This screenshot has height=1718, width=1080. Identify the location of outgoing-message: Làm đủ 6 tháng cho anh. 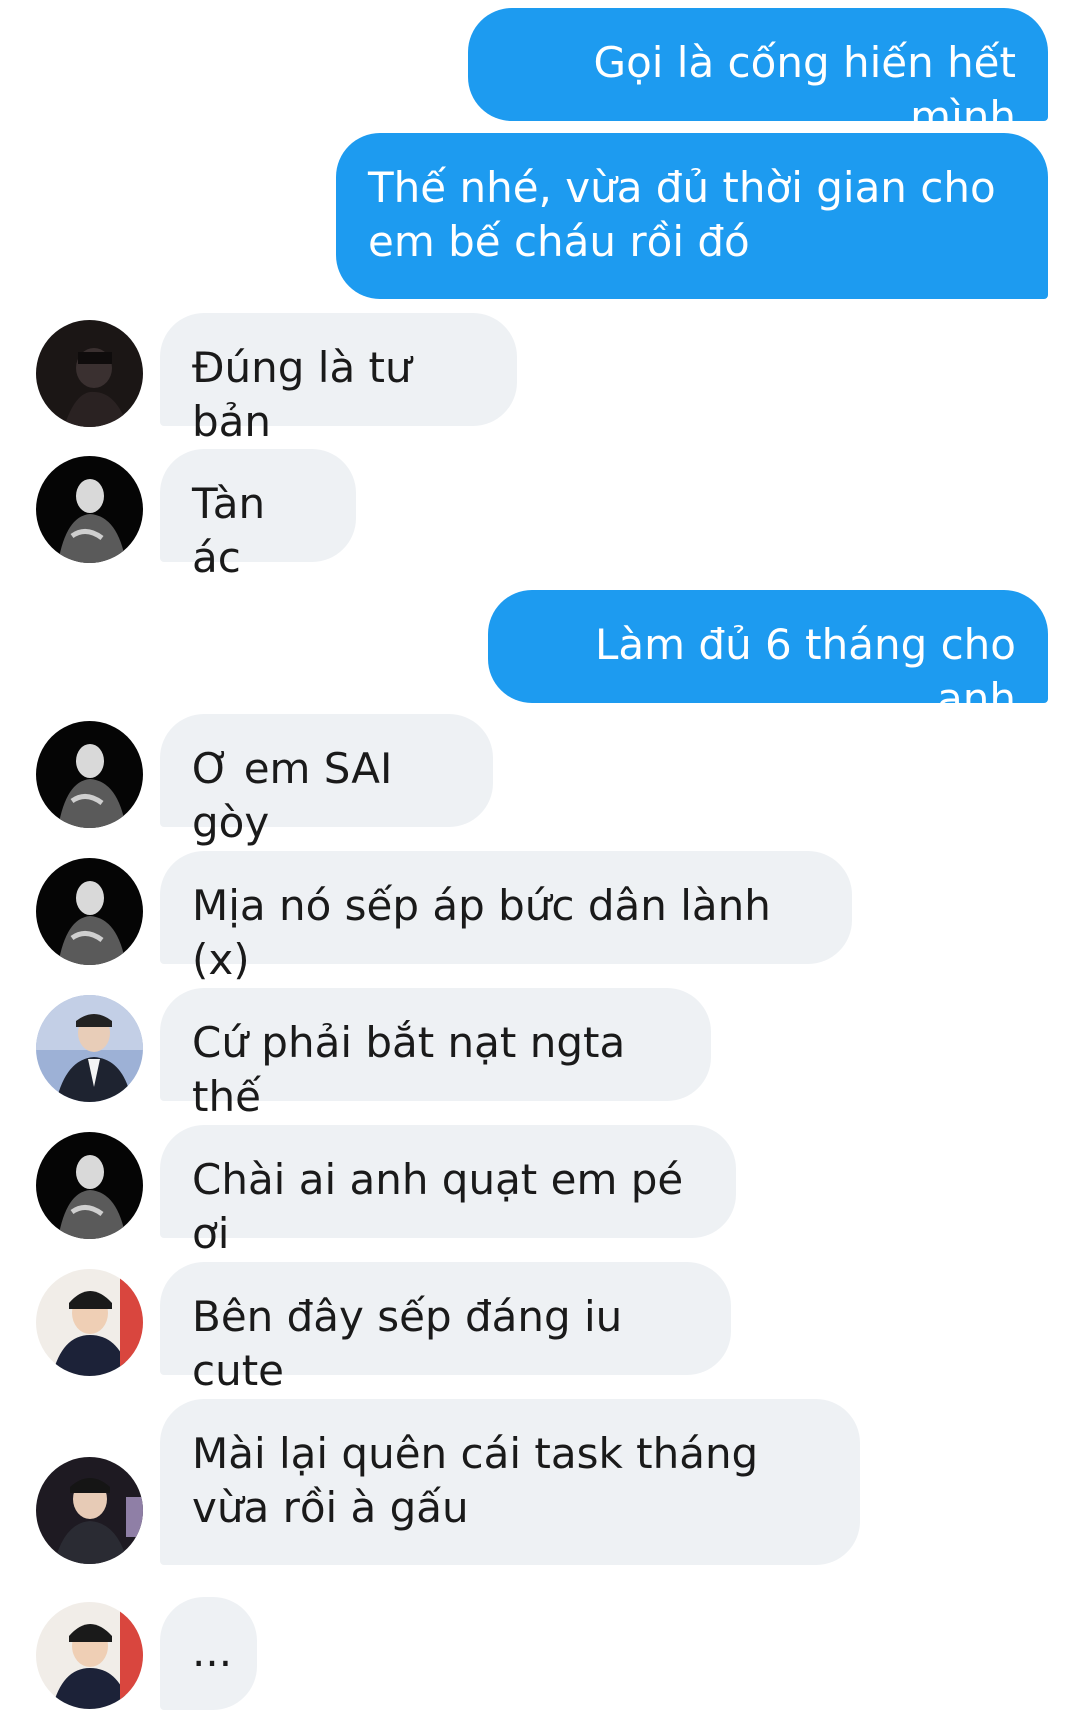
(768, 656).